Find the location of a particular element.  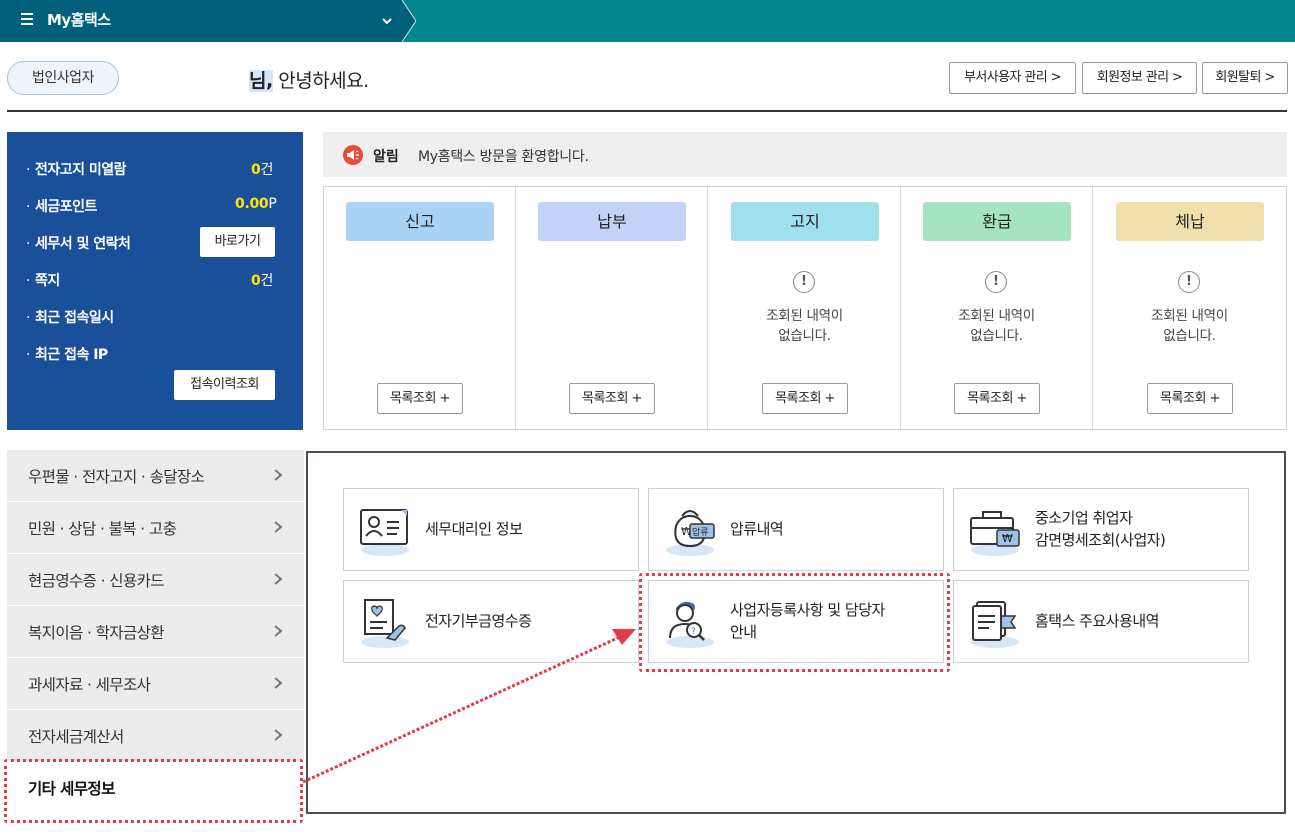

unread-notice-label: 전자고지 미열람 is located at coordinates (76, 169).